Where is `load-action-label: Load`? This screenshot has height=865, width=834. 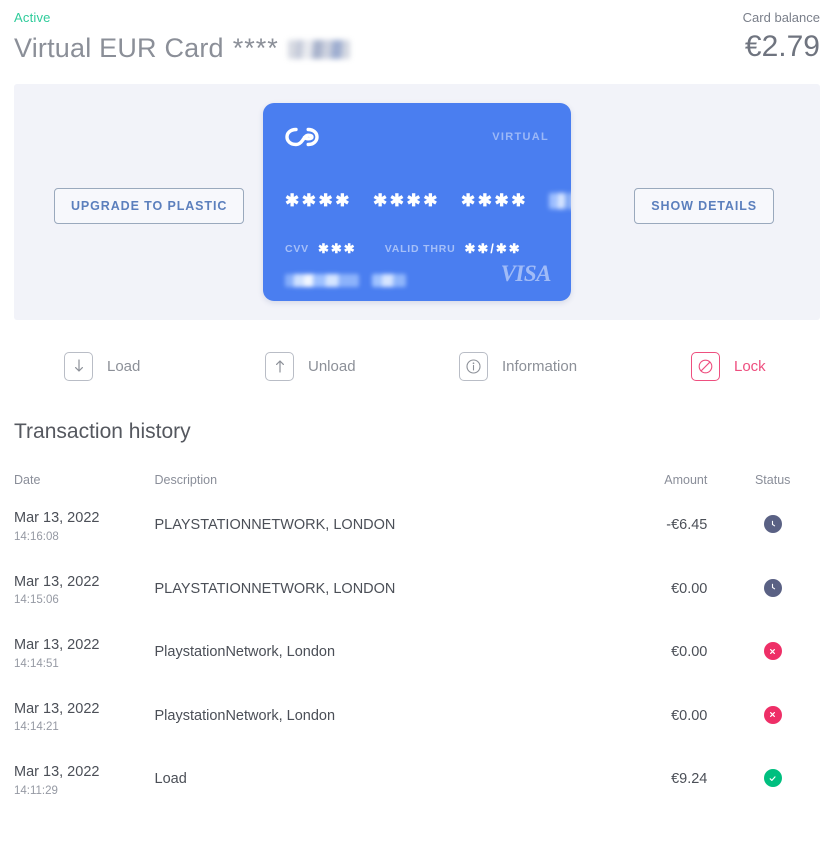
load-action-label: Load is located at coordinates (124, 366).